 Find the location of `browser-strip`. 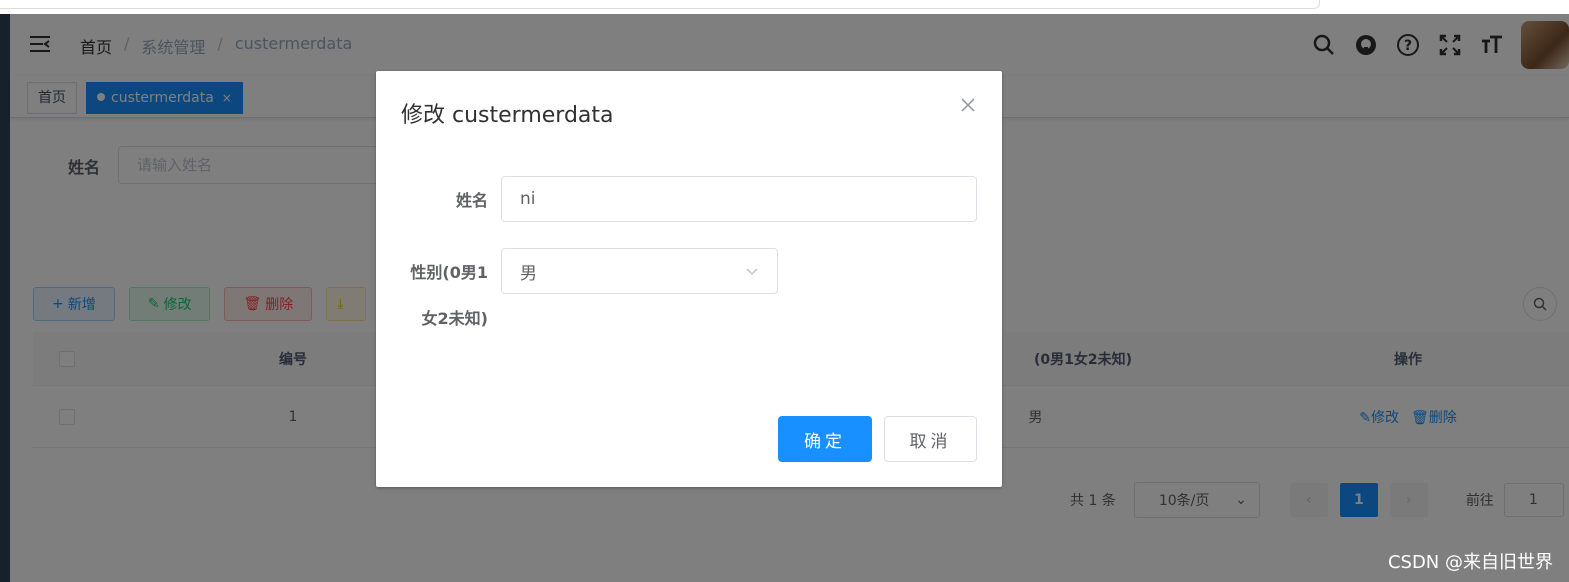

browser-strip is located at coordinates (784, 7).